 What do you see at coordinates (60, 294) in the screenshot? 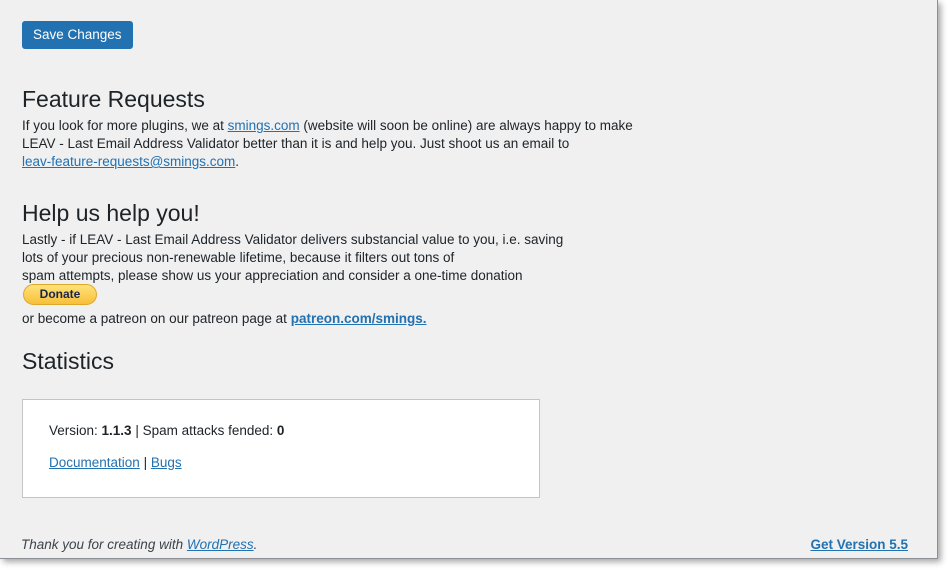
I see `donate-button: Donate` at bounding box center [60, 294].